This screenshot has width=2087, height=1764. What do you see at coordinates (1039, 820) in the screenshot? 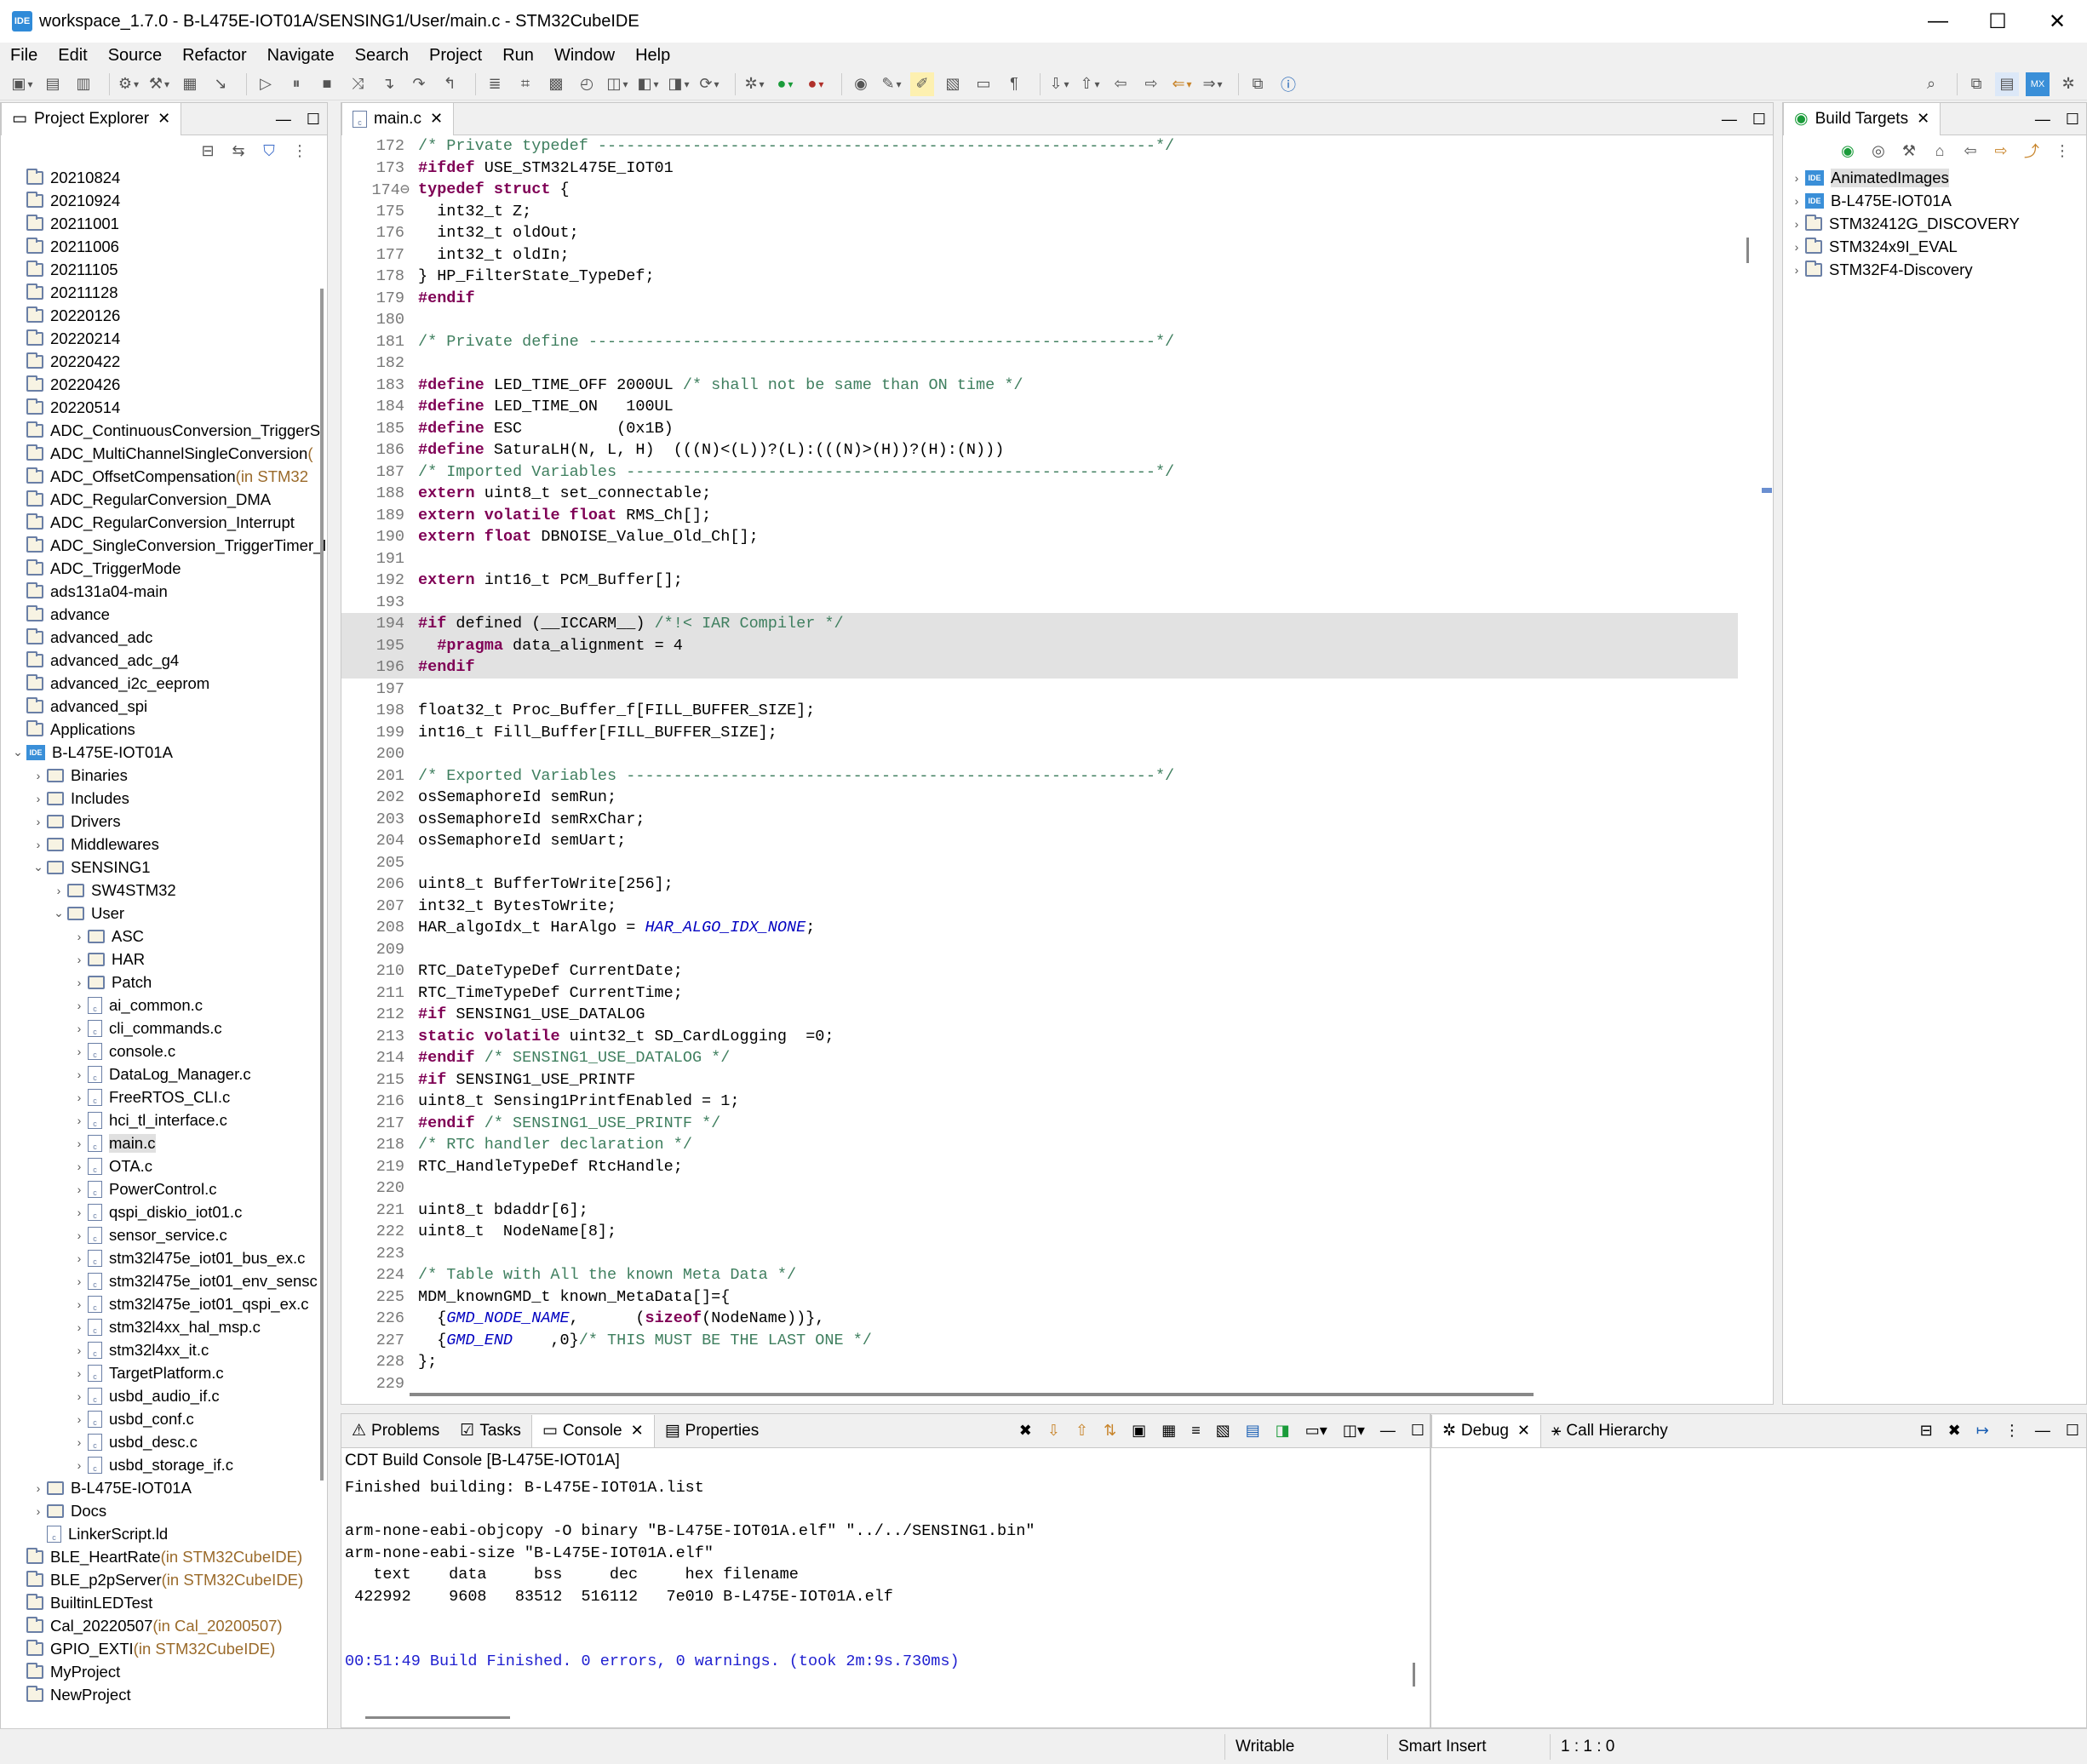
I see `code-line: 203 osSemaphoreId semRxChar;` at bounding box center [1039, 820].